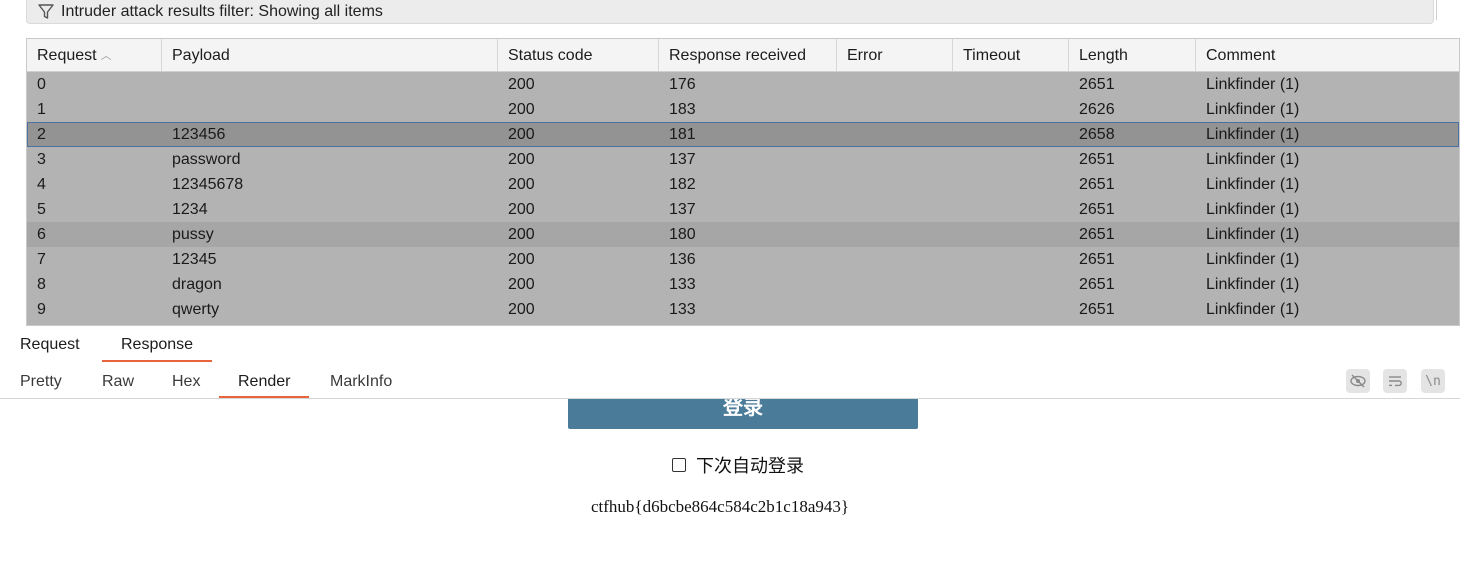  Describe the element at coordinates (330, 55) in the screenshot. I see `column-header-payload: Payload` at that location.